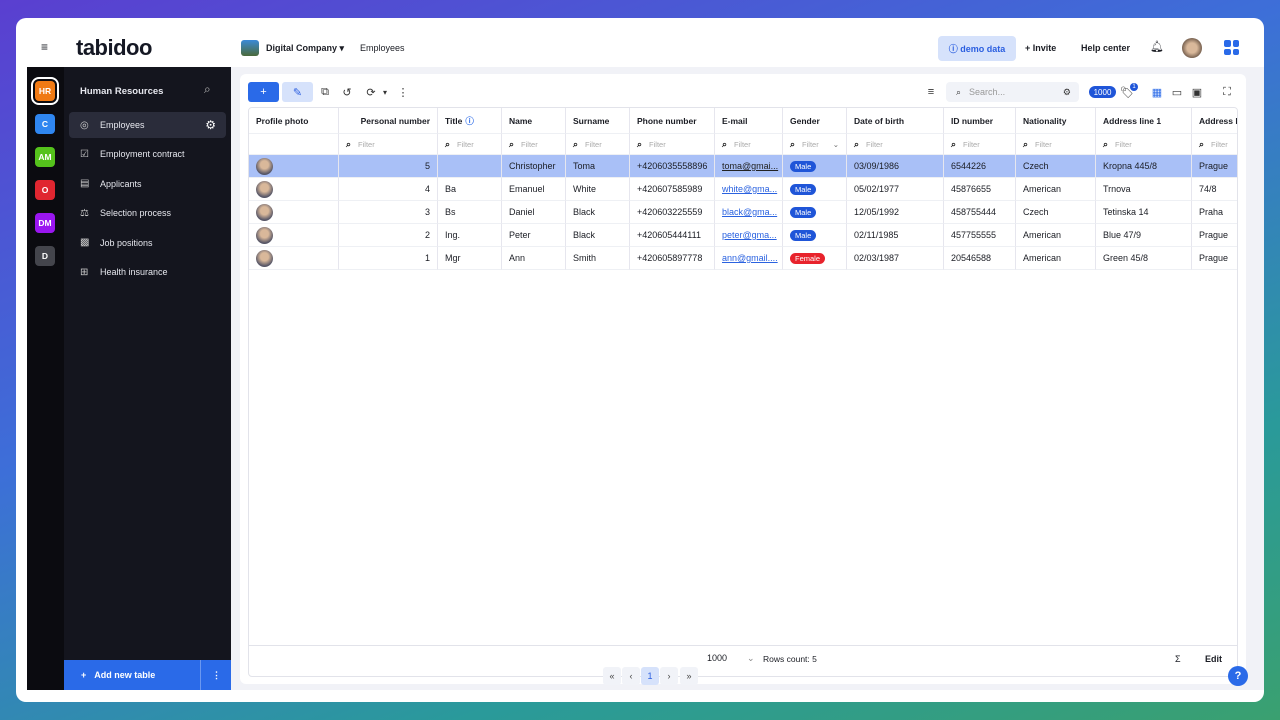 The height and width of the screenshot is (720, 1280). I want to click on table-cell: Mgr, so click(470, 258).